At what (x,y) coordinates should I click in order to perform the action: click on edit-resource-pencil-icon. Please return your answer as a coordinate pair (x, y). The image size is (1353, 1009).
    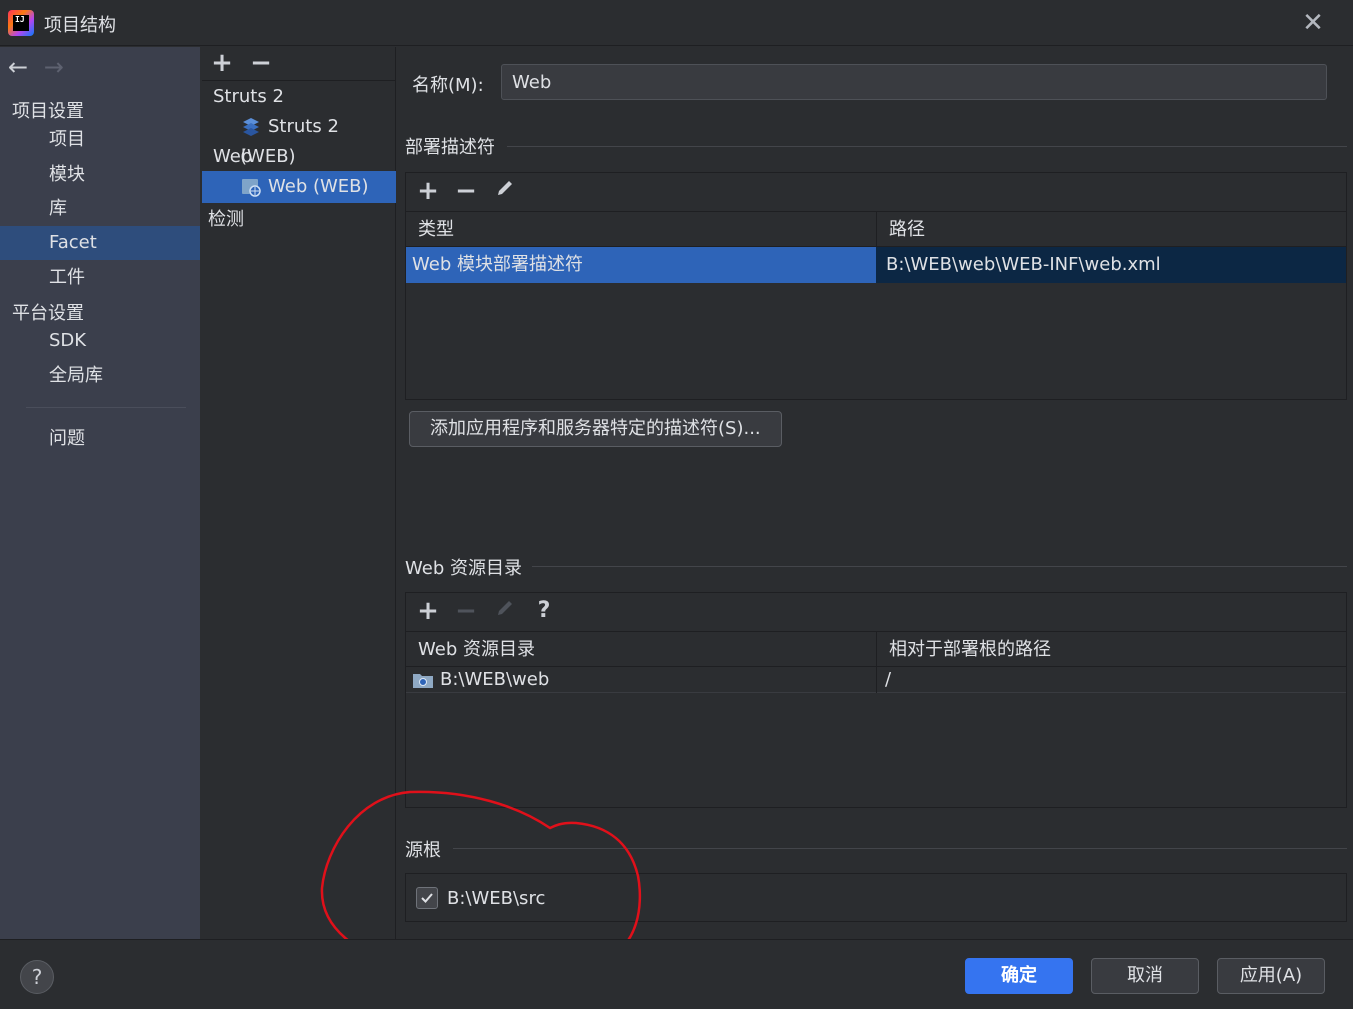
    Looking at the image, I should click on (505, 611).